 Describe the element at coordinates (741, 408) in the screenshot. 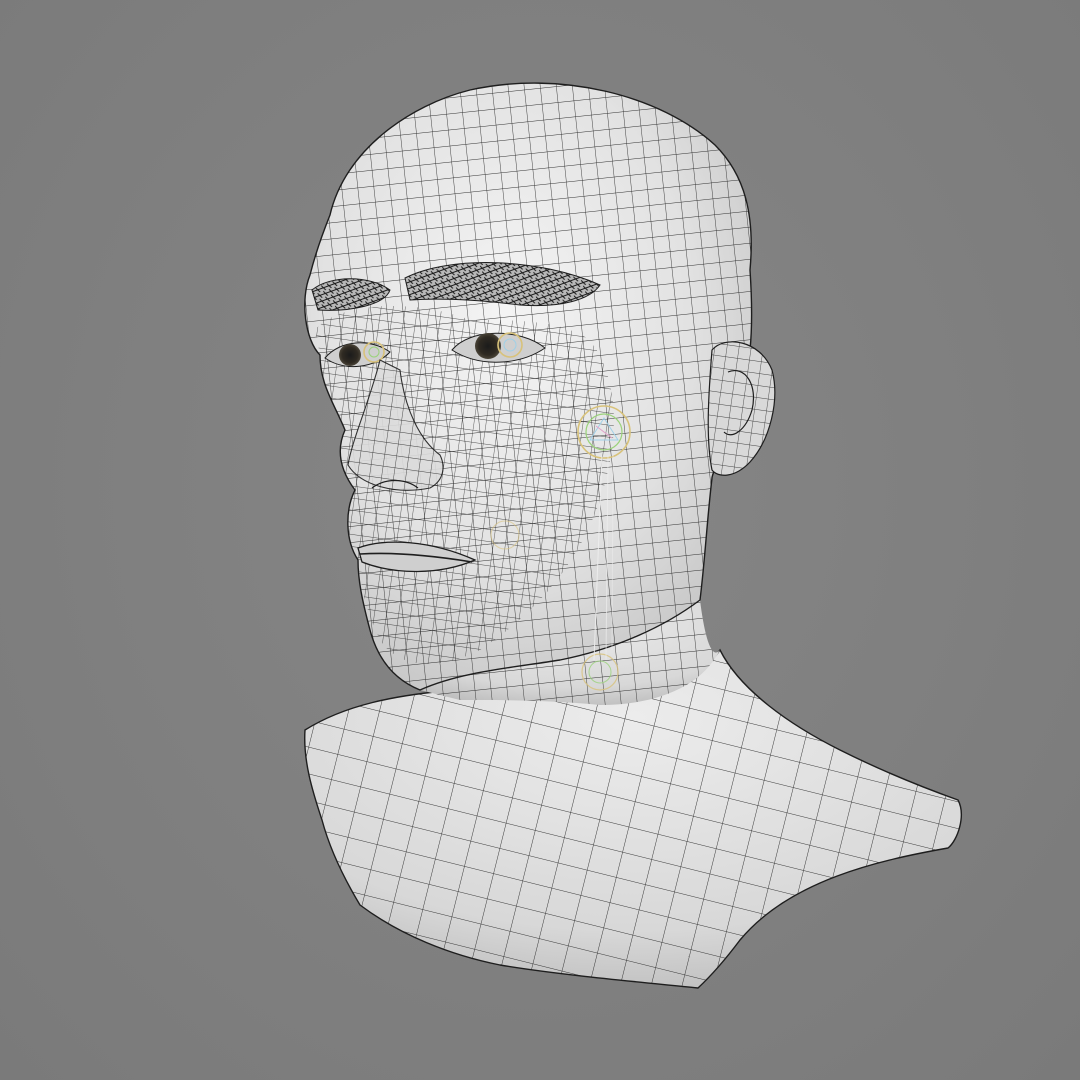

I see `ear` at that location.